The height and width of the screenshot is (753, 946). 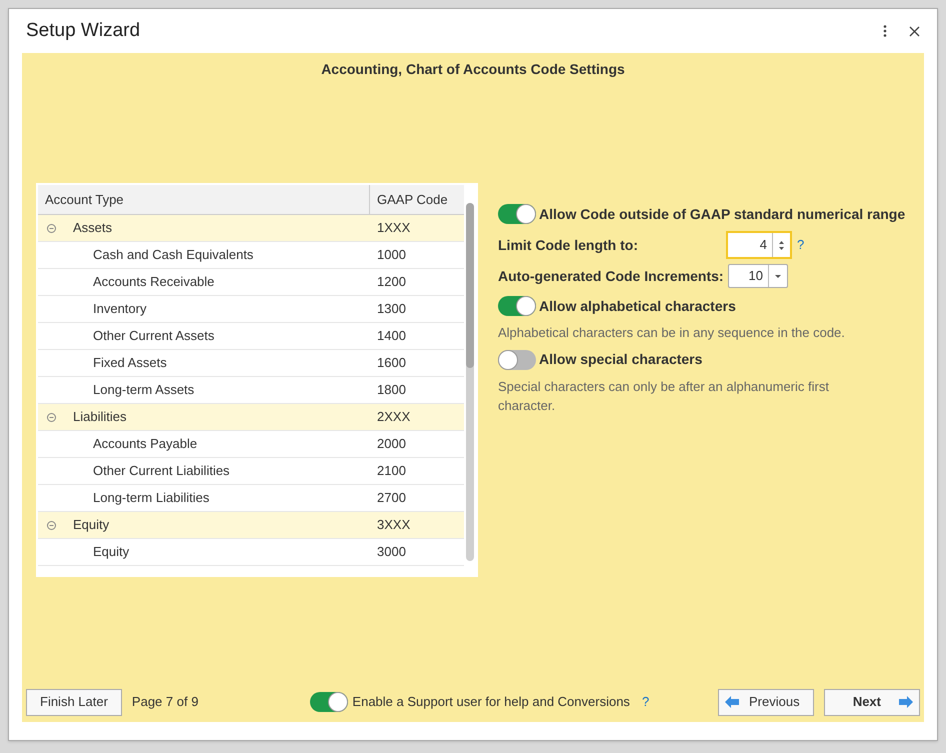 I want to click on account-type-cell-text: Fixed Assets, so click(x=130, y=363).